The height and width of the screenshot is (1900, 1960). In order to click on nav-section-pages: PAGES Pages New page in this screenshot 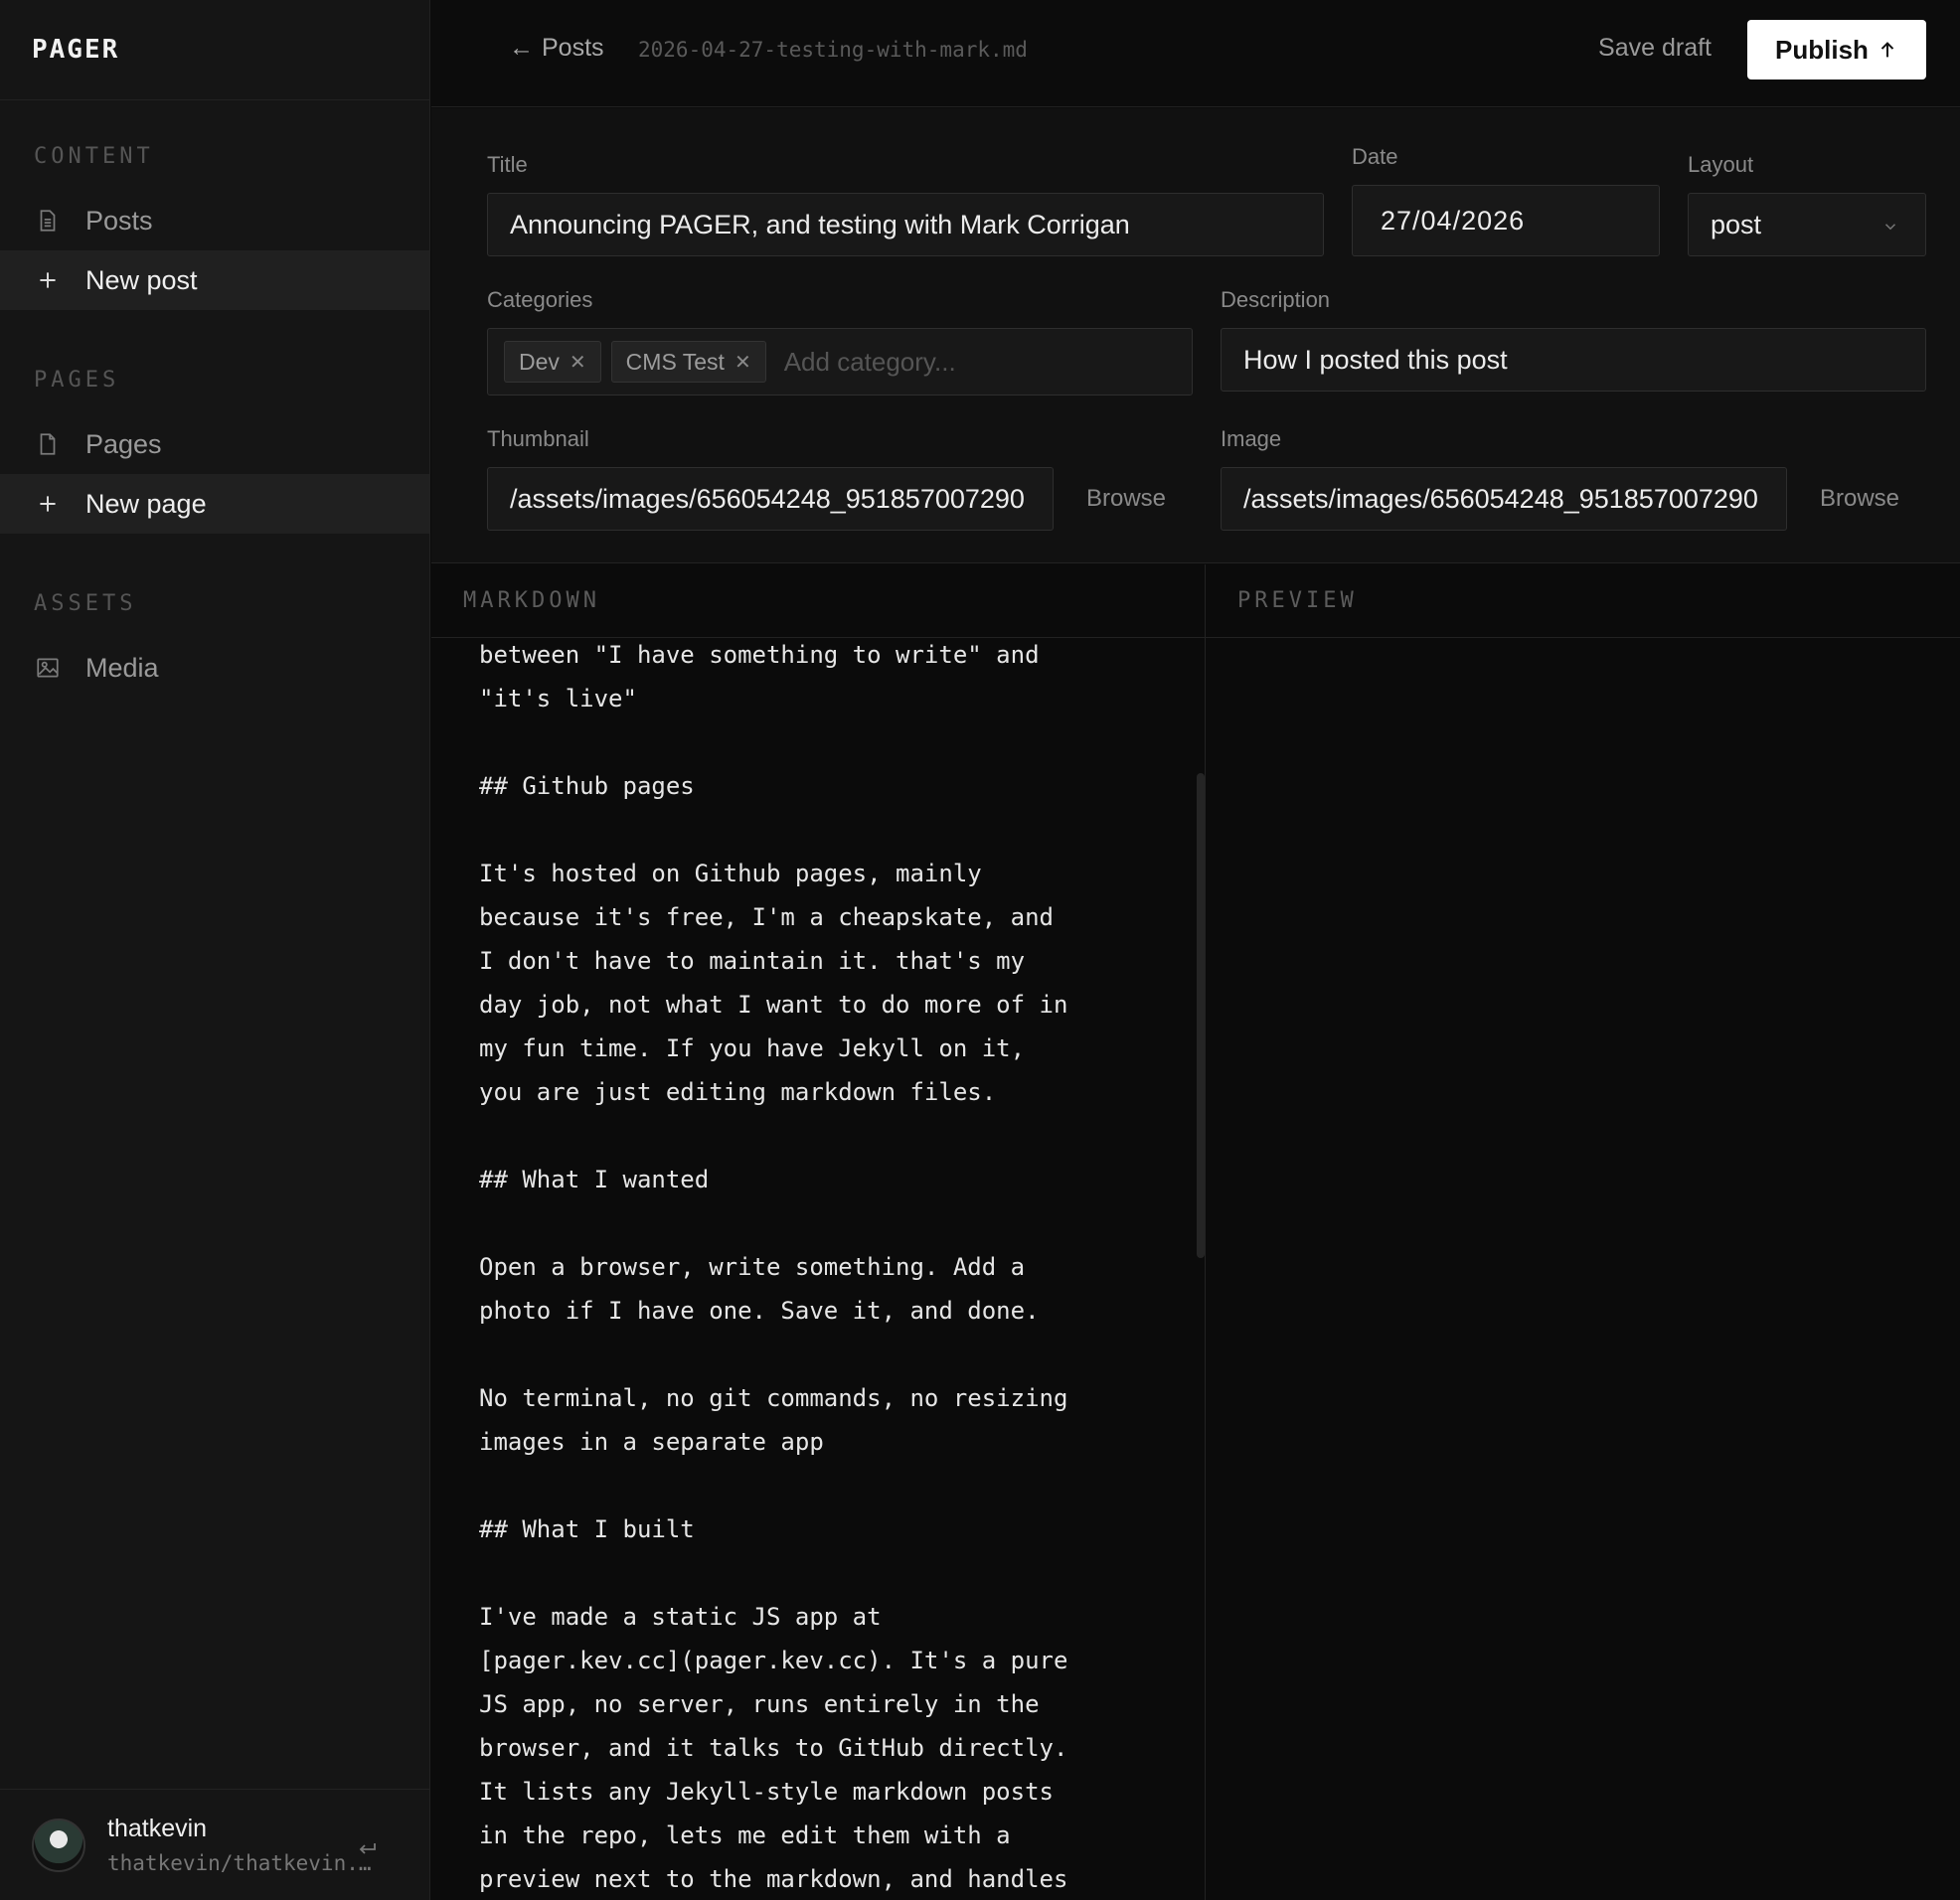, I will do `click(215, 451)`.